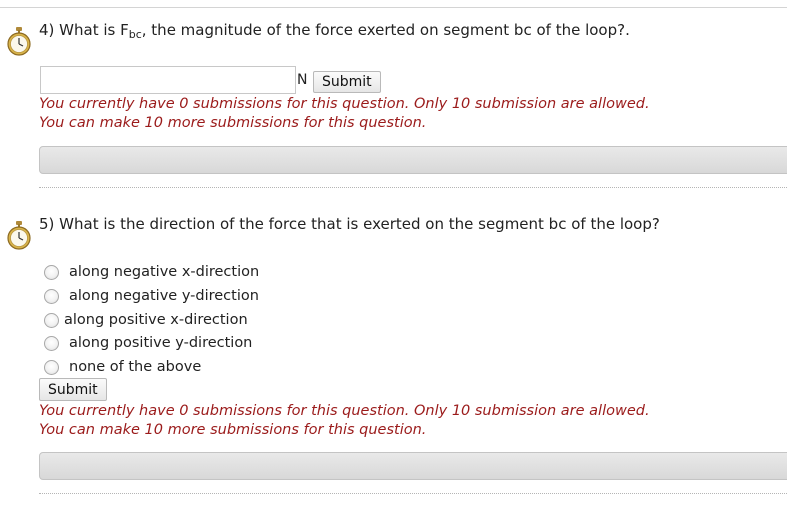  Describe the element at coordinates (156, 320) in the screenshot. I see `option-label: along positive x-direction` at that location.